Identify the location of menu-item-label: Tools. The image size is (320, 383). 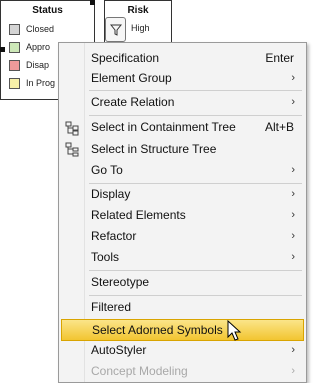
(105, 257).